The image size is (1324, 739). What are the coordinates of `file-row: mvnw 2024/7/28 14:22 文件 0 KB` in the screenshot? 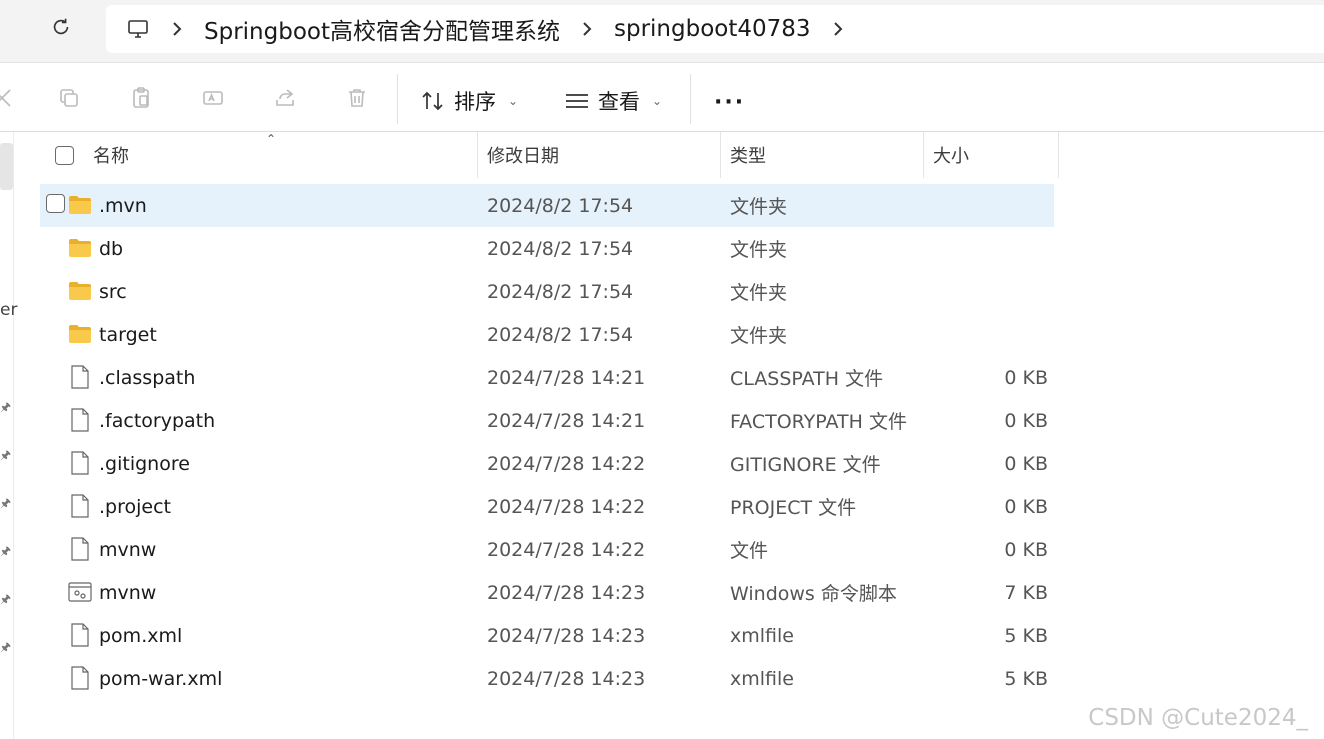 It's located at (547, 549).